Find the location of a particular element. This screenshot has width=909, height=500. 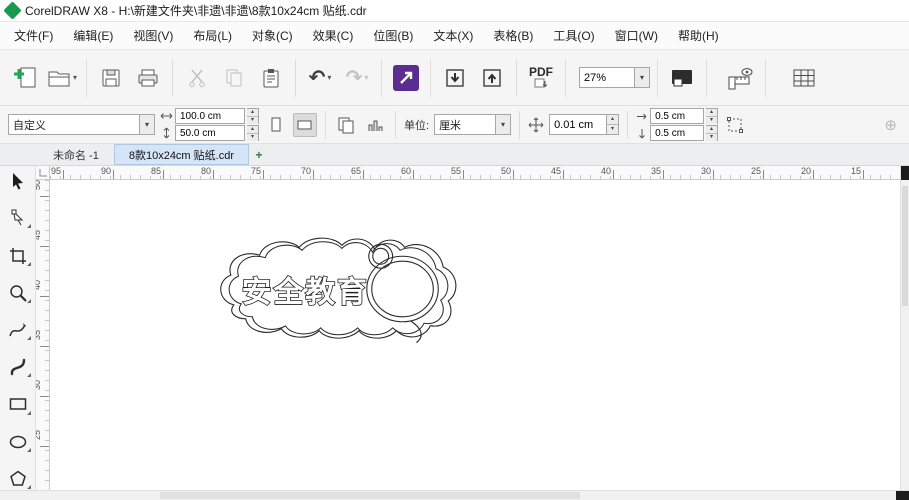

undo-dropdown-arrow: ▾ is located at coordinates (329, 77).